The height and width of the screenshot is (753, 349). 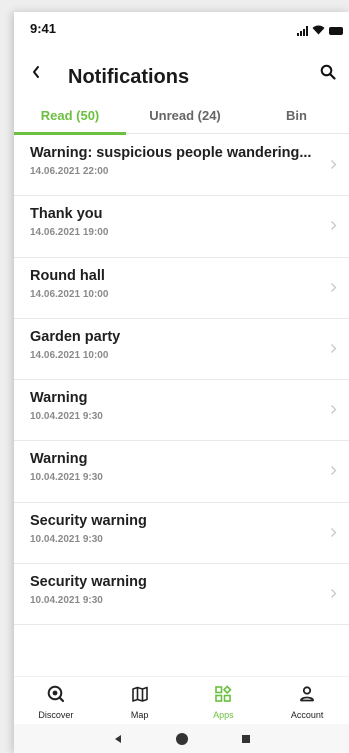 I want to click on notification-item: Garden party 14.06.2021 10:00, so click(x=181, y=350).